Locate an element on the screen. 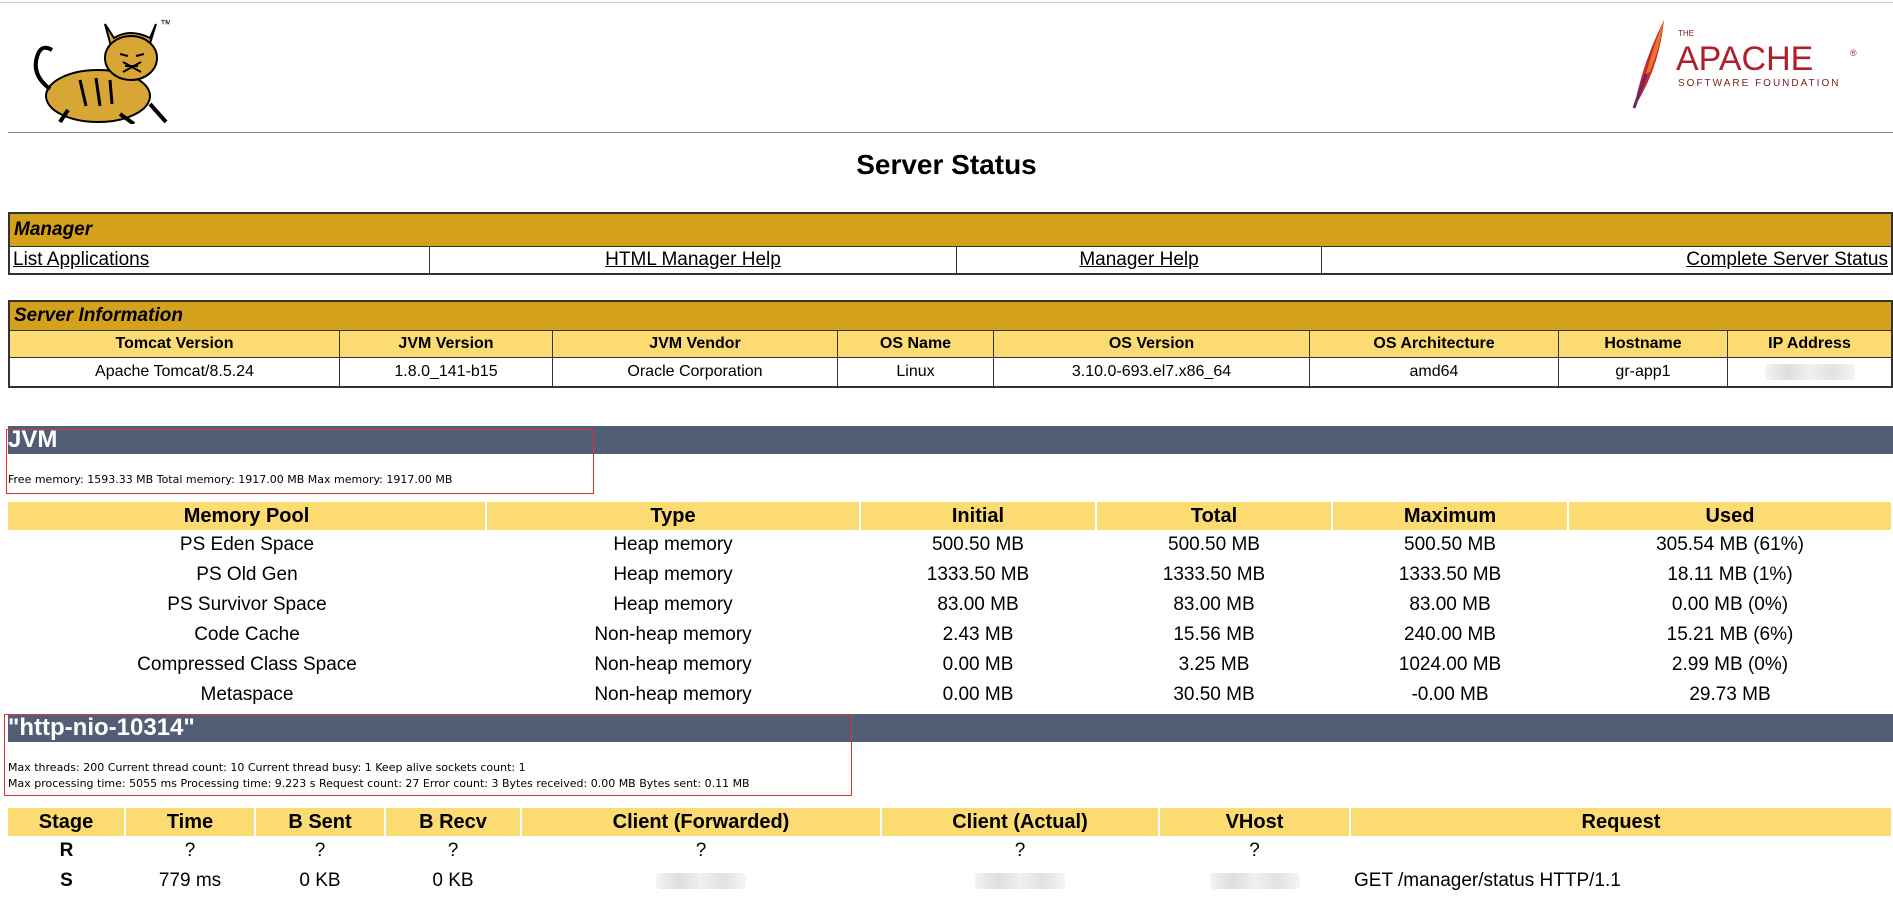  memory-pool-cell: 30.50 MB is located at coordinates (1214, 694).